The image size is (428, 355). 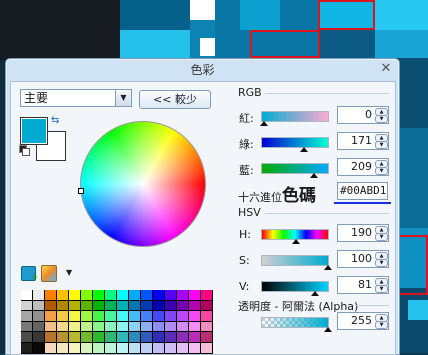 What do you see at coordinates (363, 115) in the screenshot?
I see `red-spinbox: 0 ▲ ▼` at bounding box center [363, 115].